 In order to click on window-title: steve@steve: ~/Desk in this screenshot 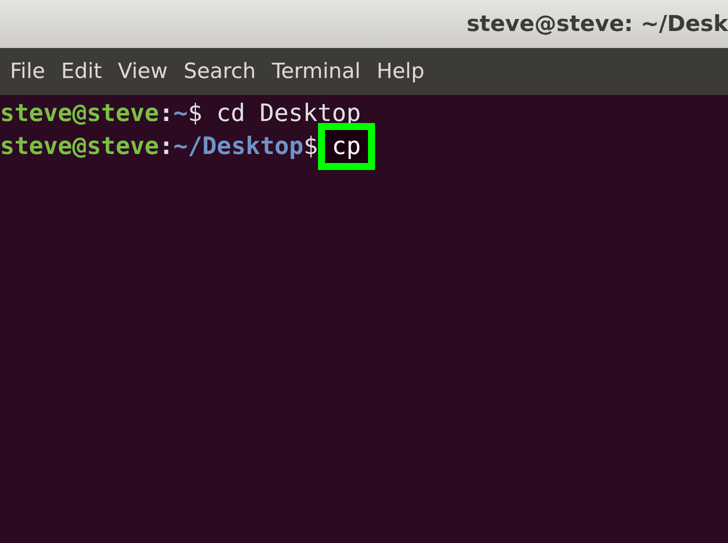, I will do `click(597, 24)`.